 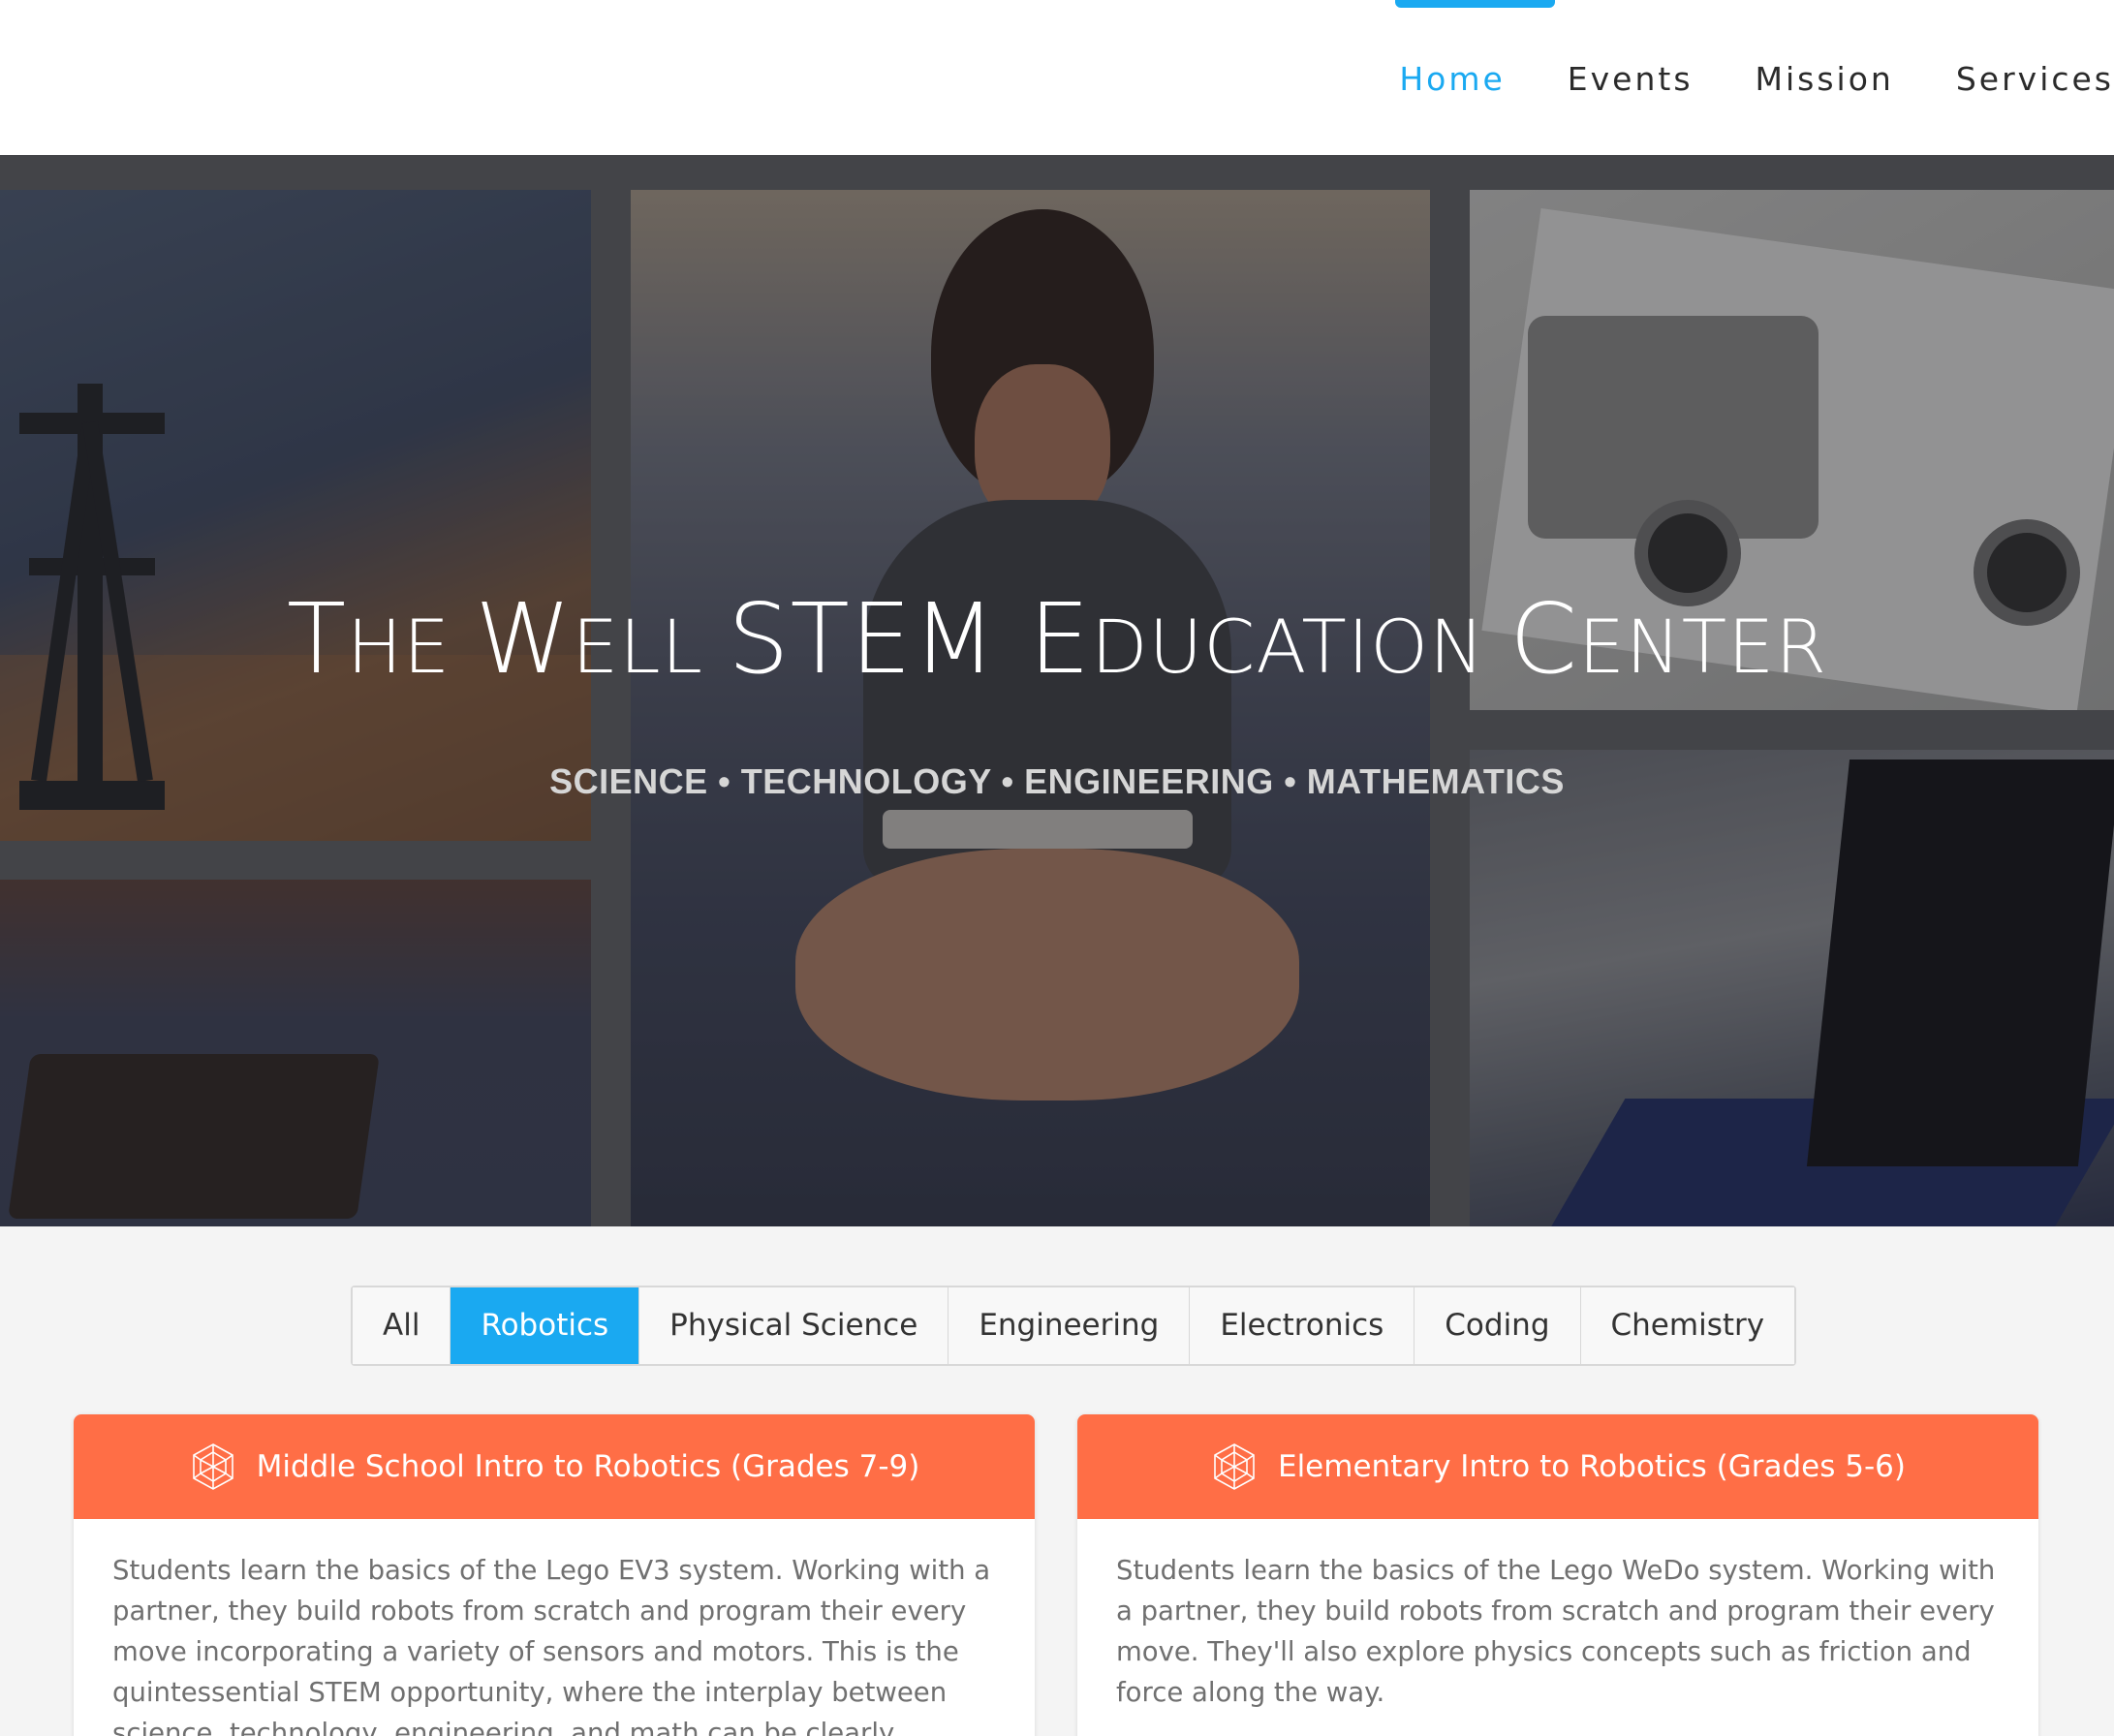 I want to click on filter-tab-robotics: Robotics, so click(x=545, y=1325).